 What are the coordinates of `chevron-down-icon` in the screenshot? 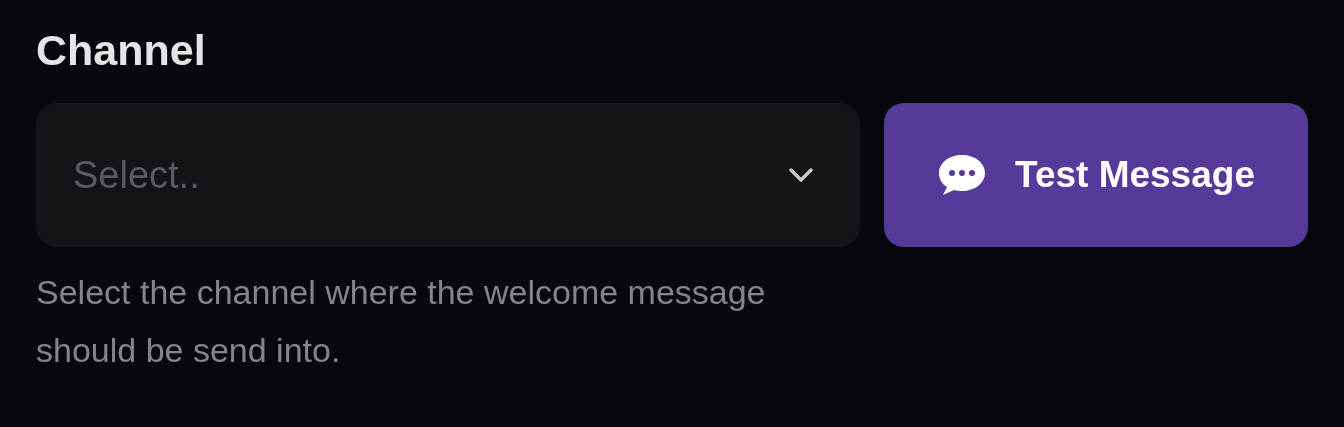 It's located at (801, 175).